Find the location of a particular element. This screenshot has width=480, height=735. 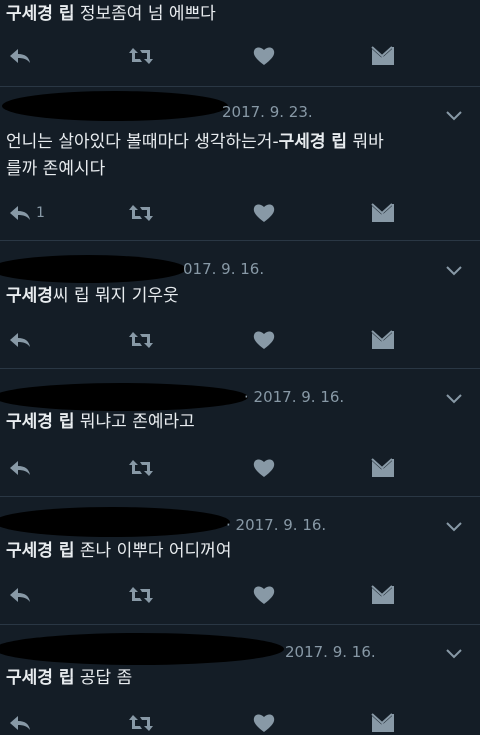

tweet-text: 구세경 립 존나 이뿌다 어디꺼여 is located at coordinates (119, 551).